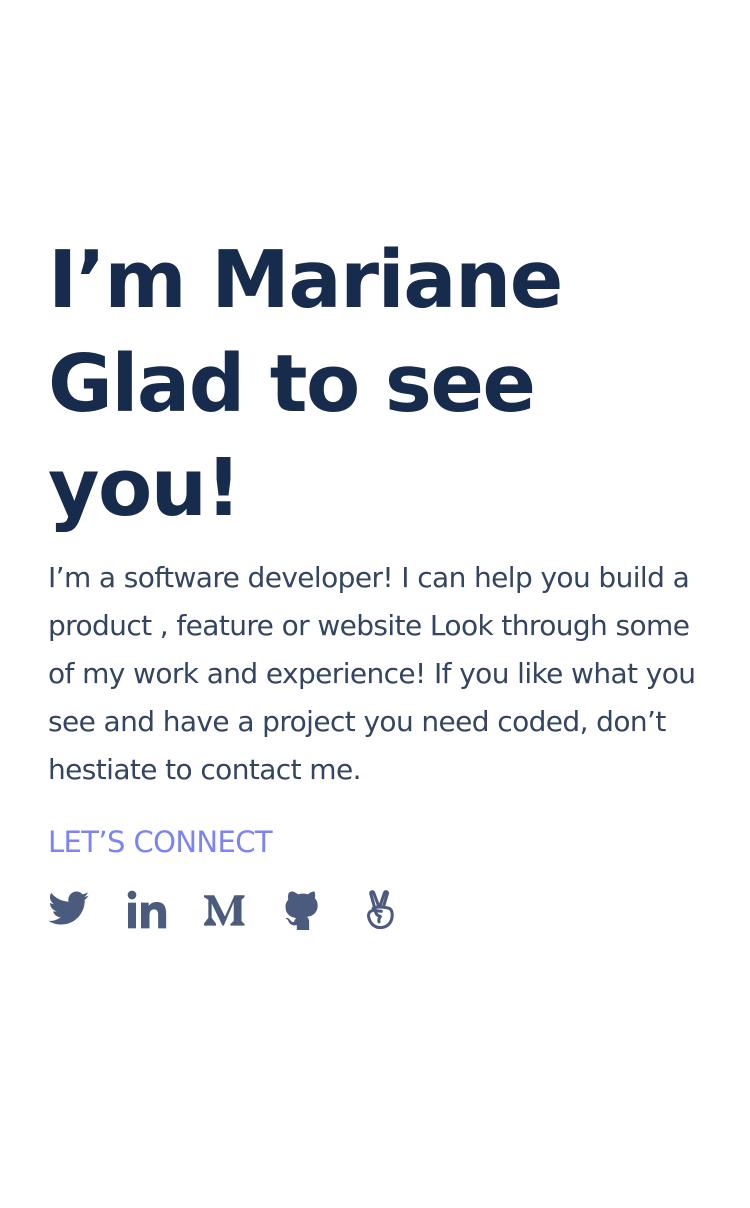 The image size is (750, 1208). I want to click on github-icon, so click(303, 910).